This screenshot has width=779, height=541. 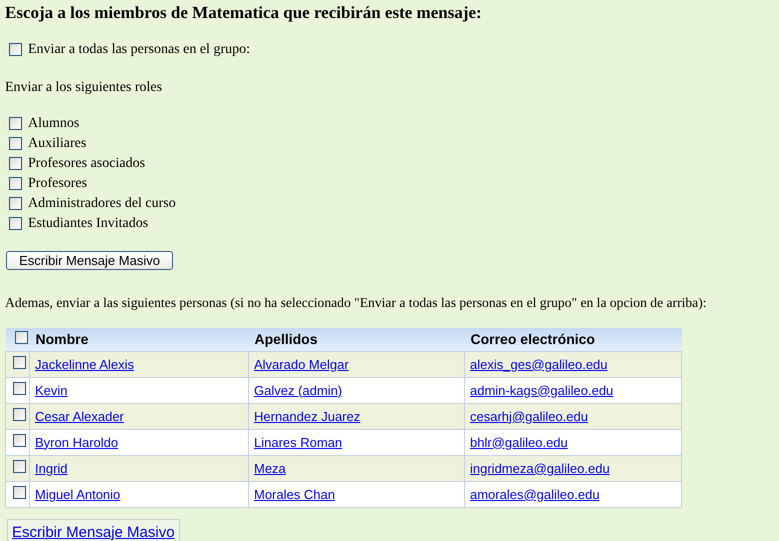 I want to click on checkbox-label: Auxiliares, so click(x=57, y=143).